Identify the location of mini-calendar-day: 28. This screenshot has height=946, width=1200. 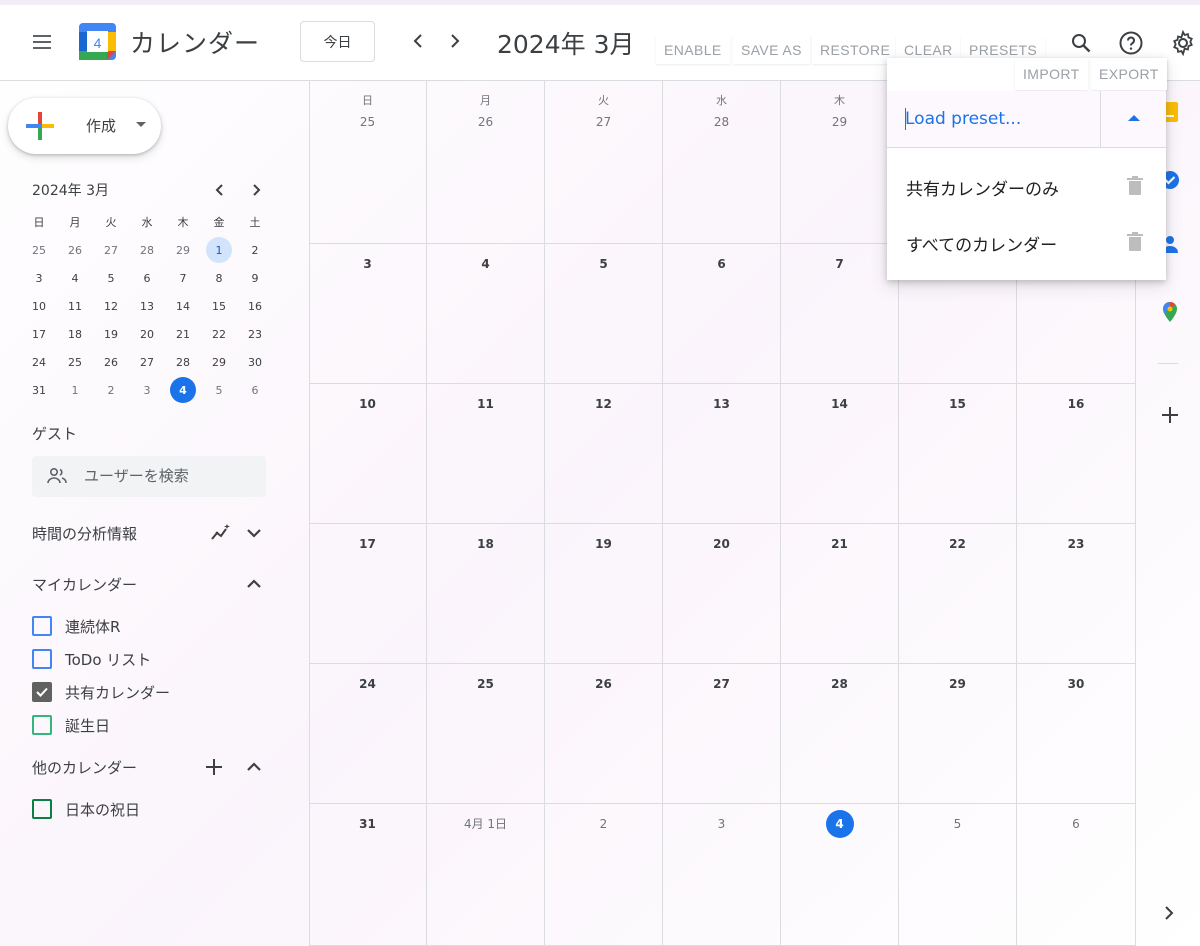
(147, 250).